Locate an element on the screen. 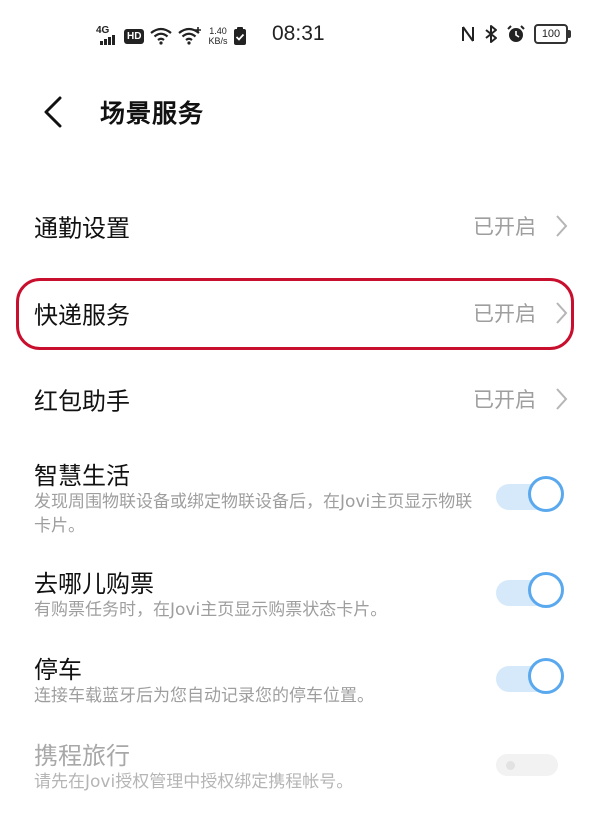  nav-item-red-packet-assistant: 红包助手 已开启 is located at coordinates (300, 399).